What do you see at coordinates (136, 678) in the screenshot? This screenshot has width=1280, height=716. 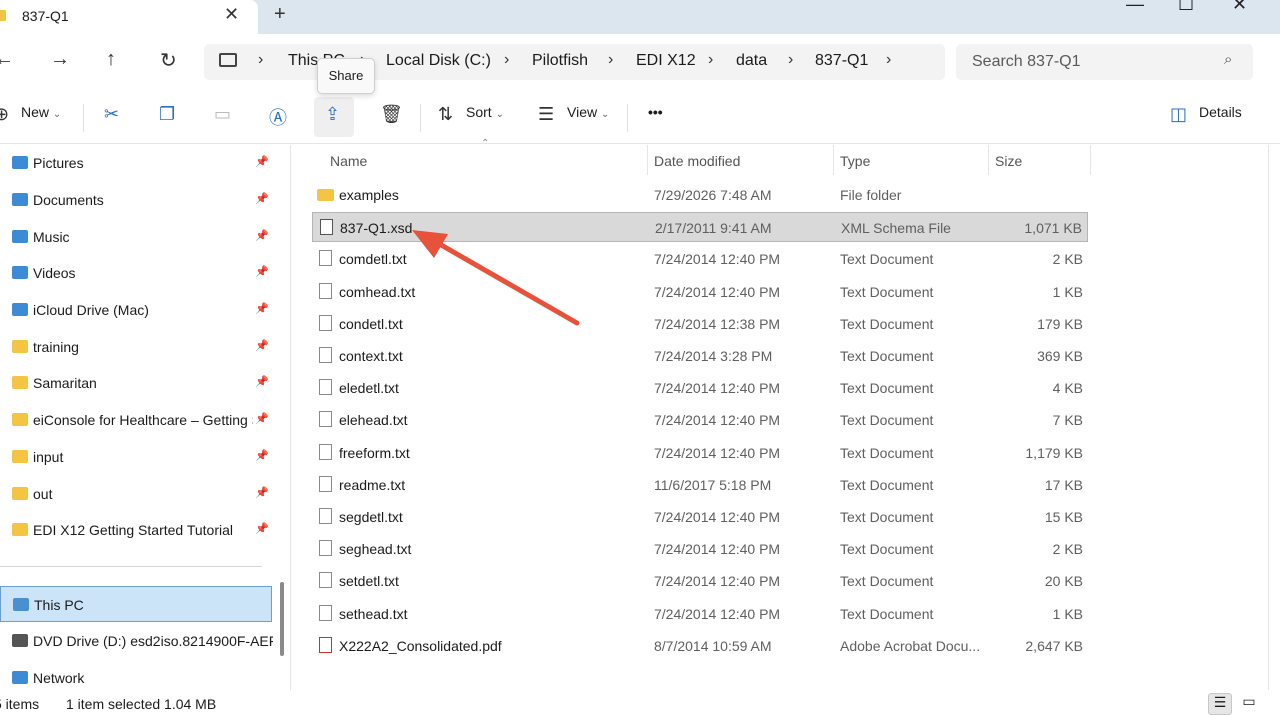 I see `sidebar-item-network: Network` at bounding box center [136, 678].